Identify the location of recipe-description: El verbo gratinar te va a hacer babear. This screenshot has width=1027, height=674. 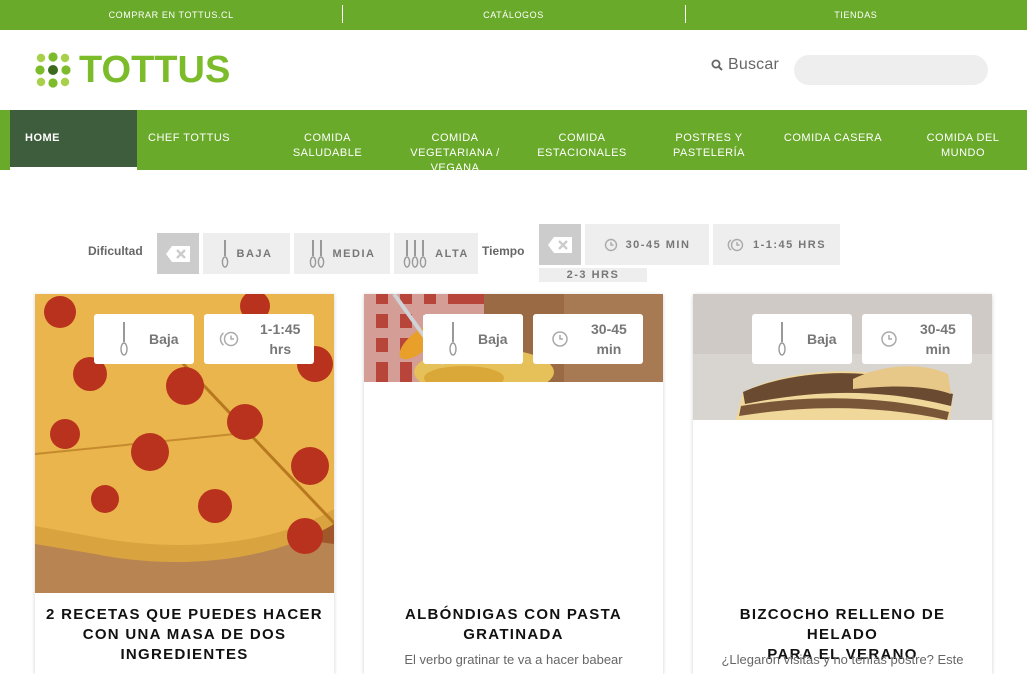
(513, 659).